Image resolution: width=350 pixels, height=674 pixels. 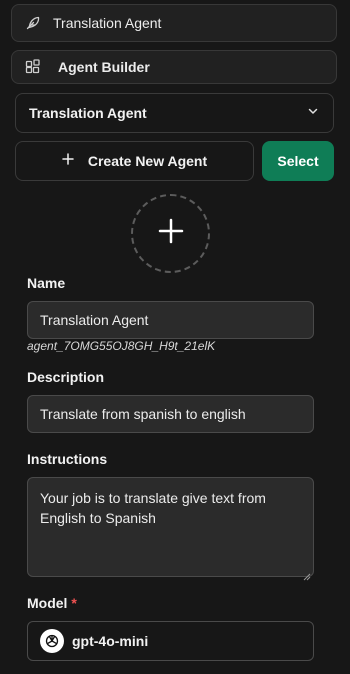 I want to click on required-marker: *, so click(x=74, y=603).